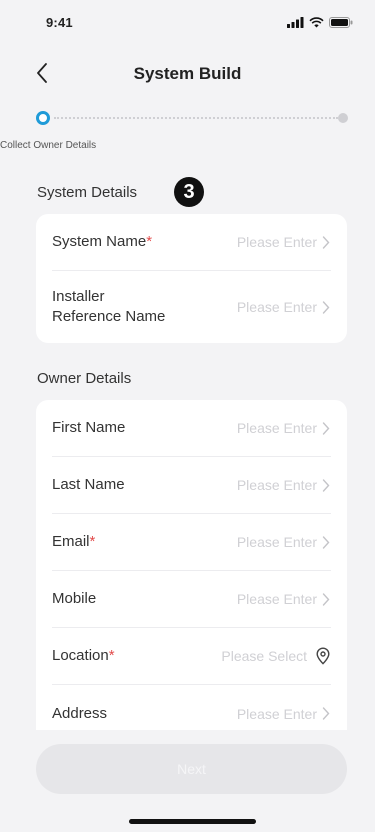  I want to click on wifi-icon, so click(316, 21).